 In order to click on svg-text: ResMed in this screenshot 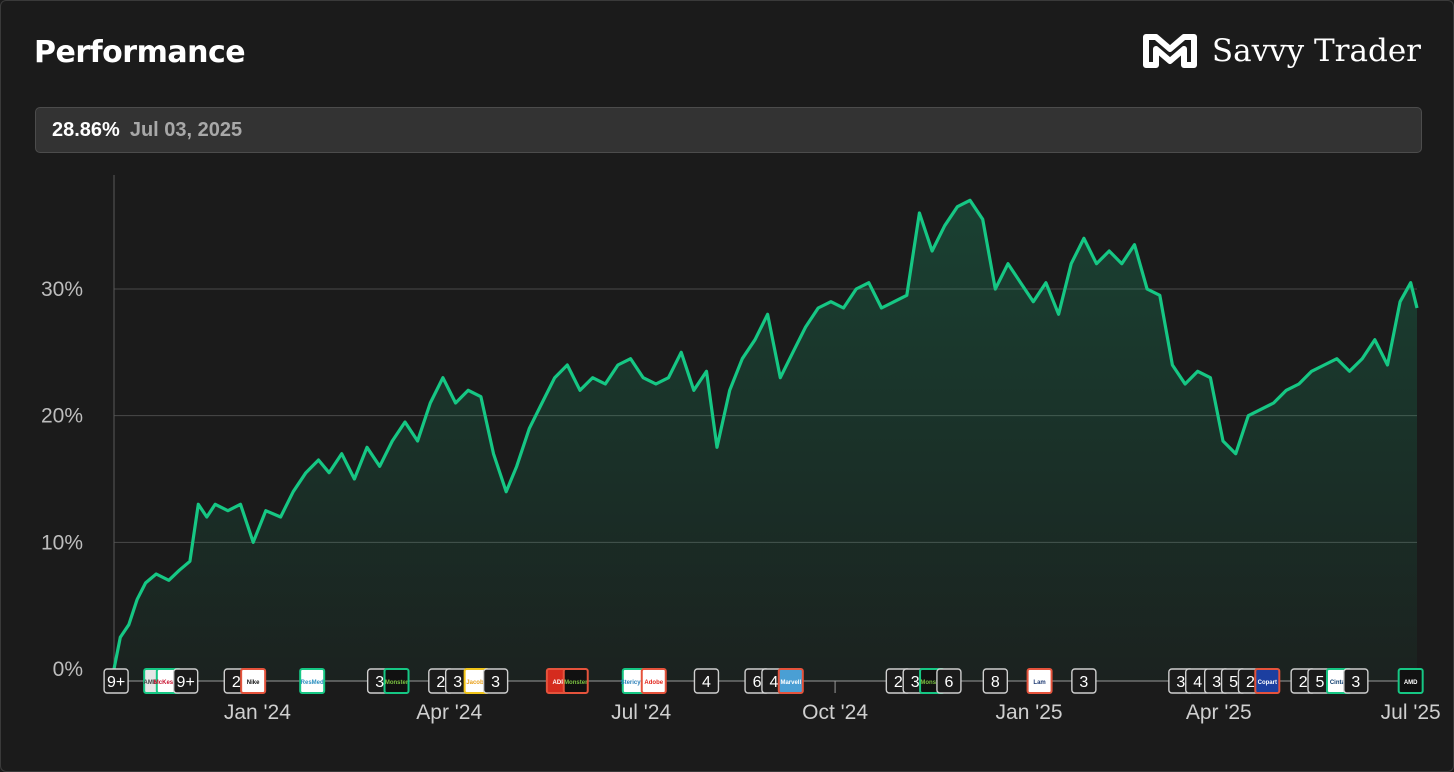, I will do `click(312, 683)`.